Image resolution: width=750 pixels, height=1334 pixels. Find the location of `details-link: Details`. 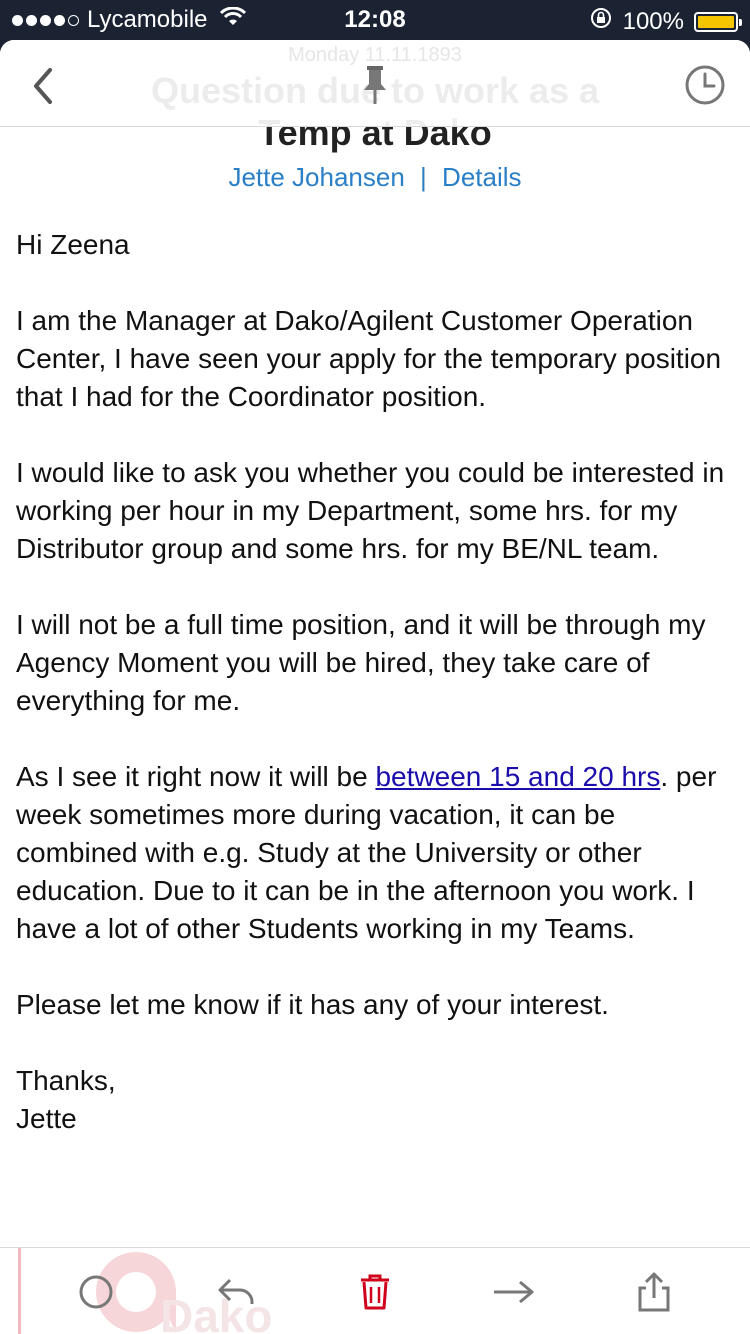

details-link: Details is located at coordinates (481, 177).